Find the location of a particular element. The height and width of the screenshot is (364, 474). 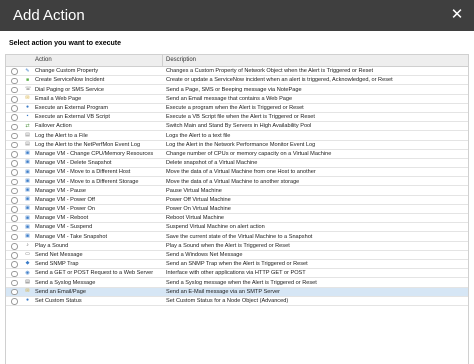

action-description: Delete snapshot of a Virtual Machine is located at coordinates (212, 163).